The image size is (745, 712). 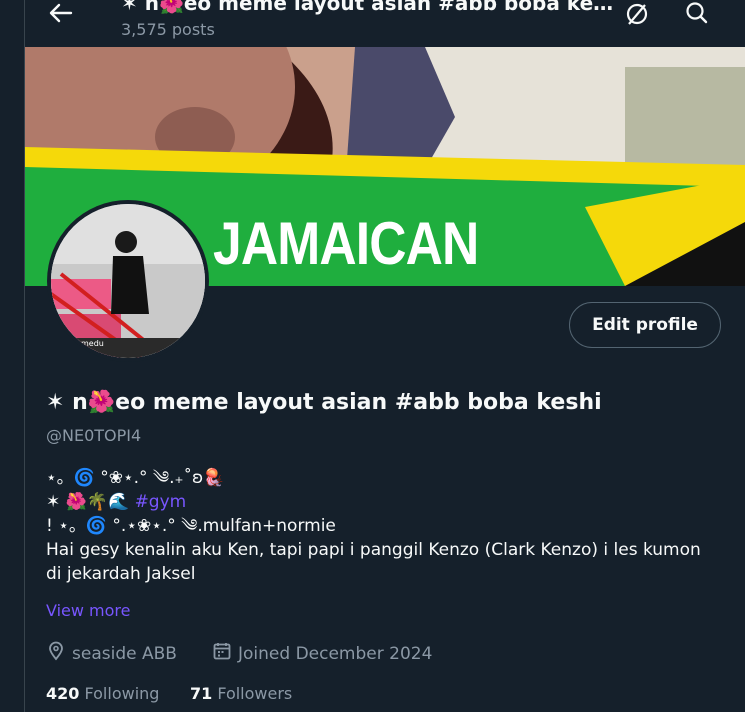 What do you see at coordinates (168, 29) in the screenshot?
I see `post-count: 3,575 posts` at bounding box center [168, 29].